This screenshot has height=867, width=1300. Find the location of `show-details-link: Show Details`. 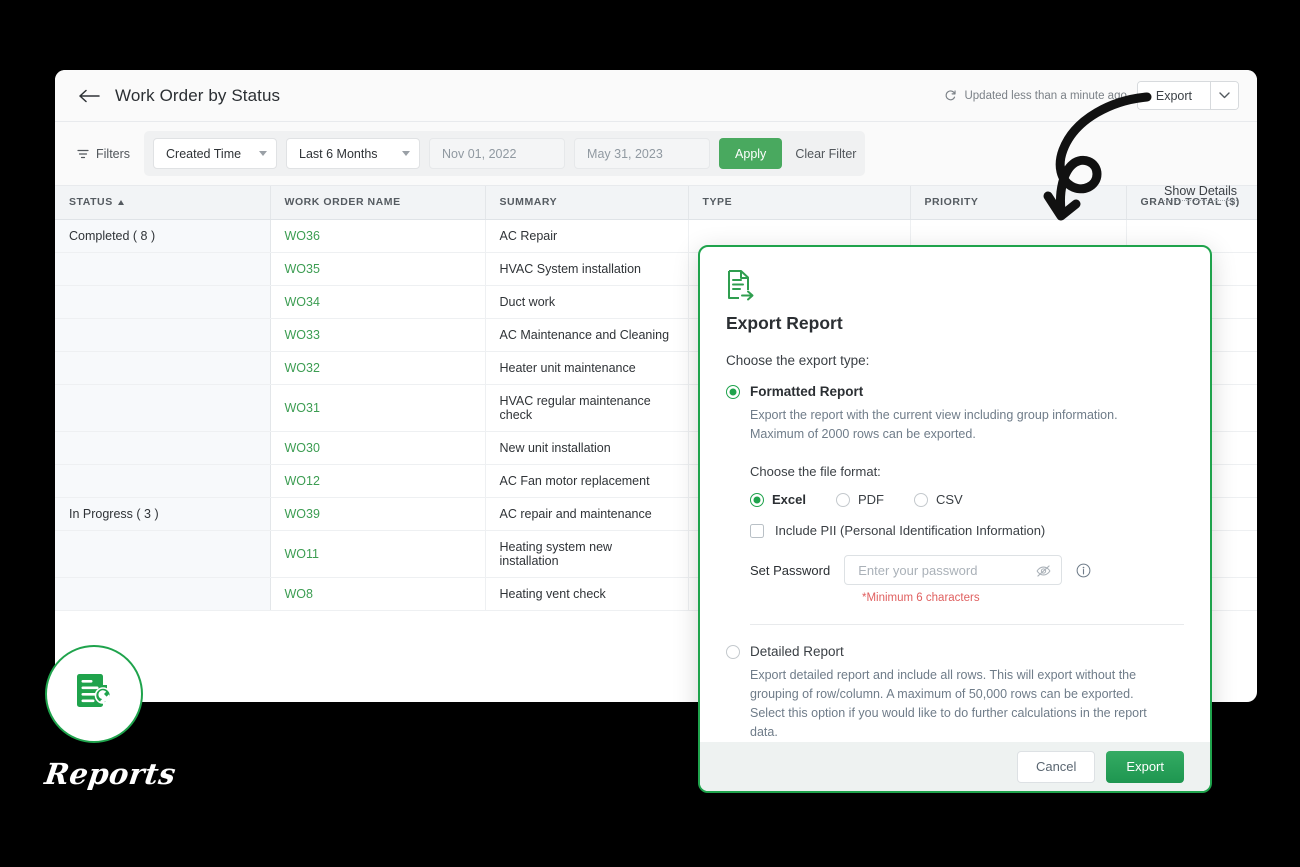

show-details-link: Show Details is located at coordinates (1200, 192).